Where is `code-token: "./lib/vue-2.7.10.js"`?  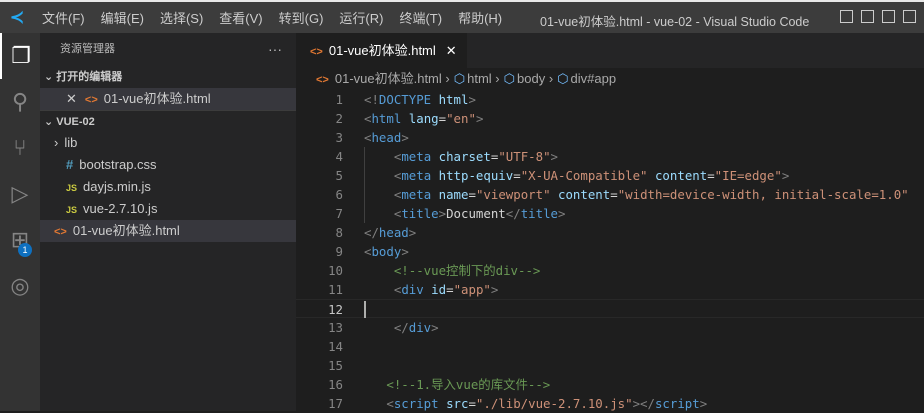 code-token: "./lib/vue-2.7.10.js" is located at coordinates (554, 403).